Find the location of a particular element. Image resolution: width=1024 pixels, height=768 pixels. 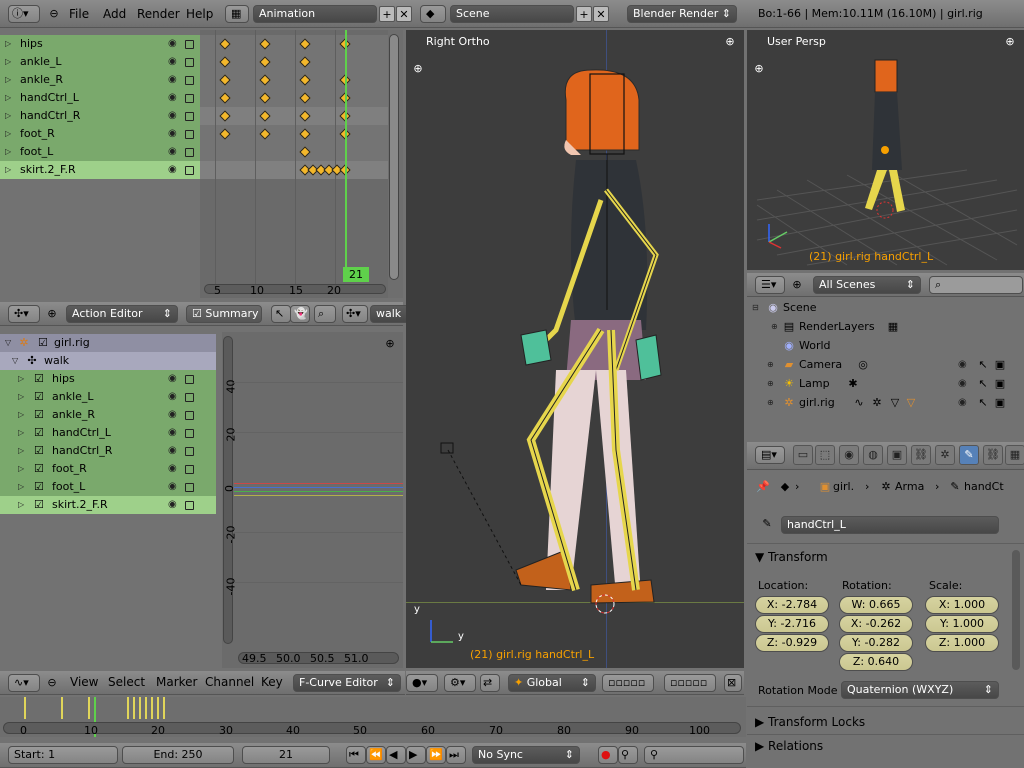

armature-tab-icon: ✲ is located at coordinates (945, 455).